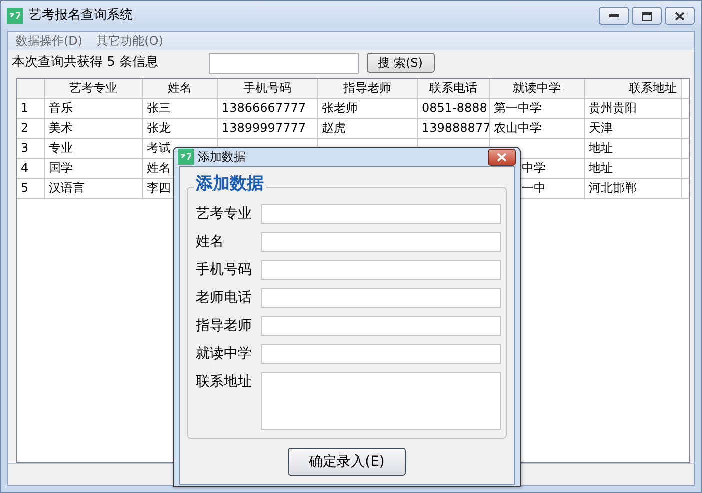 The height and width of the screenshot is (493, 702). Describe the element at coordinates (224, 214) in the screenshot. I see `field-label: 艺考专业` at that location.